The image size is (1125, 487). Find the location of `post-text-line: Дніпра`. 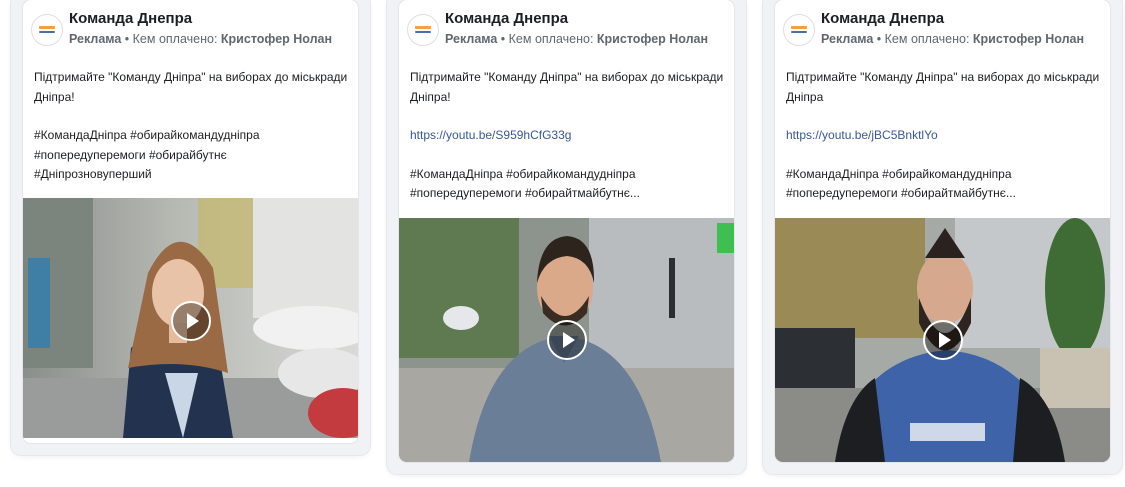

post-text-line: Дніпра is located at coordinates (805, 96).